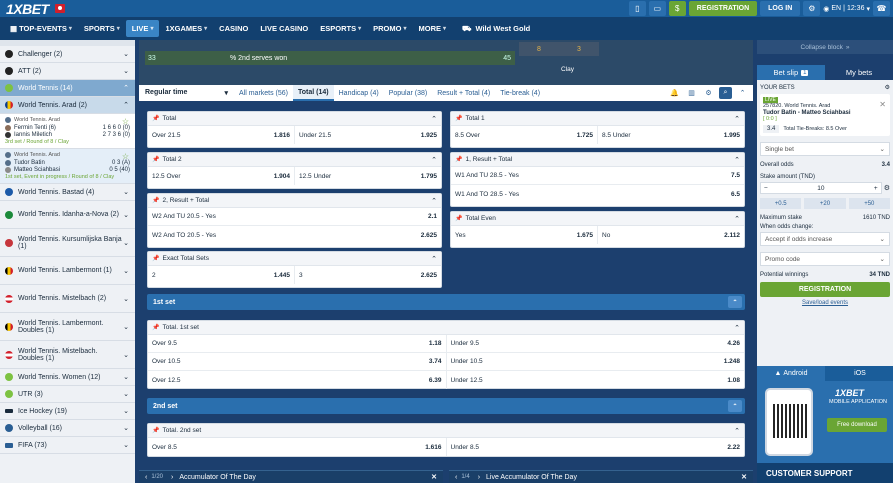 The width and height of the screenshot is (893, 483). Describe the element at coordinates (67, 327) in the screenshot. I see `sidebar-item-lambermont-doubles: World Tennis. Lambermont. Doubles (1) ⌄` at that location.